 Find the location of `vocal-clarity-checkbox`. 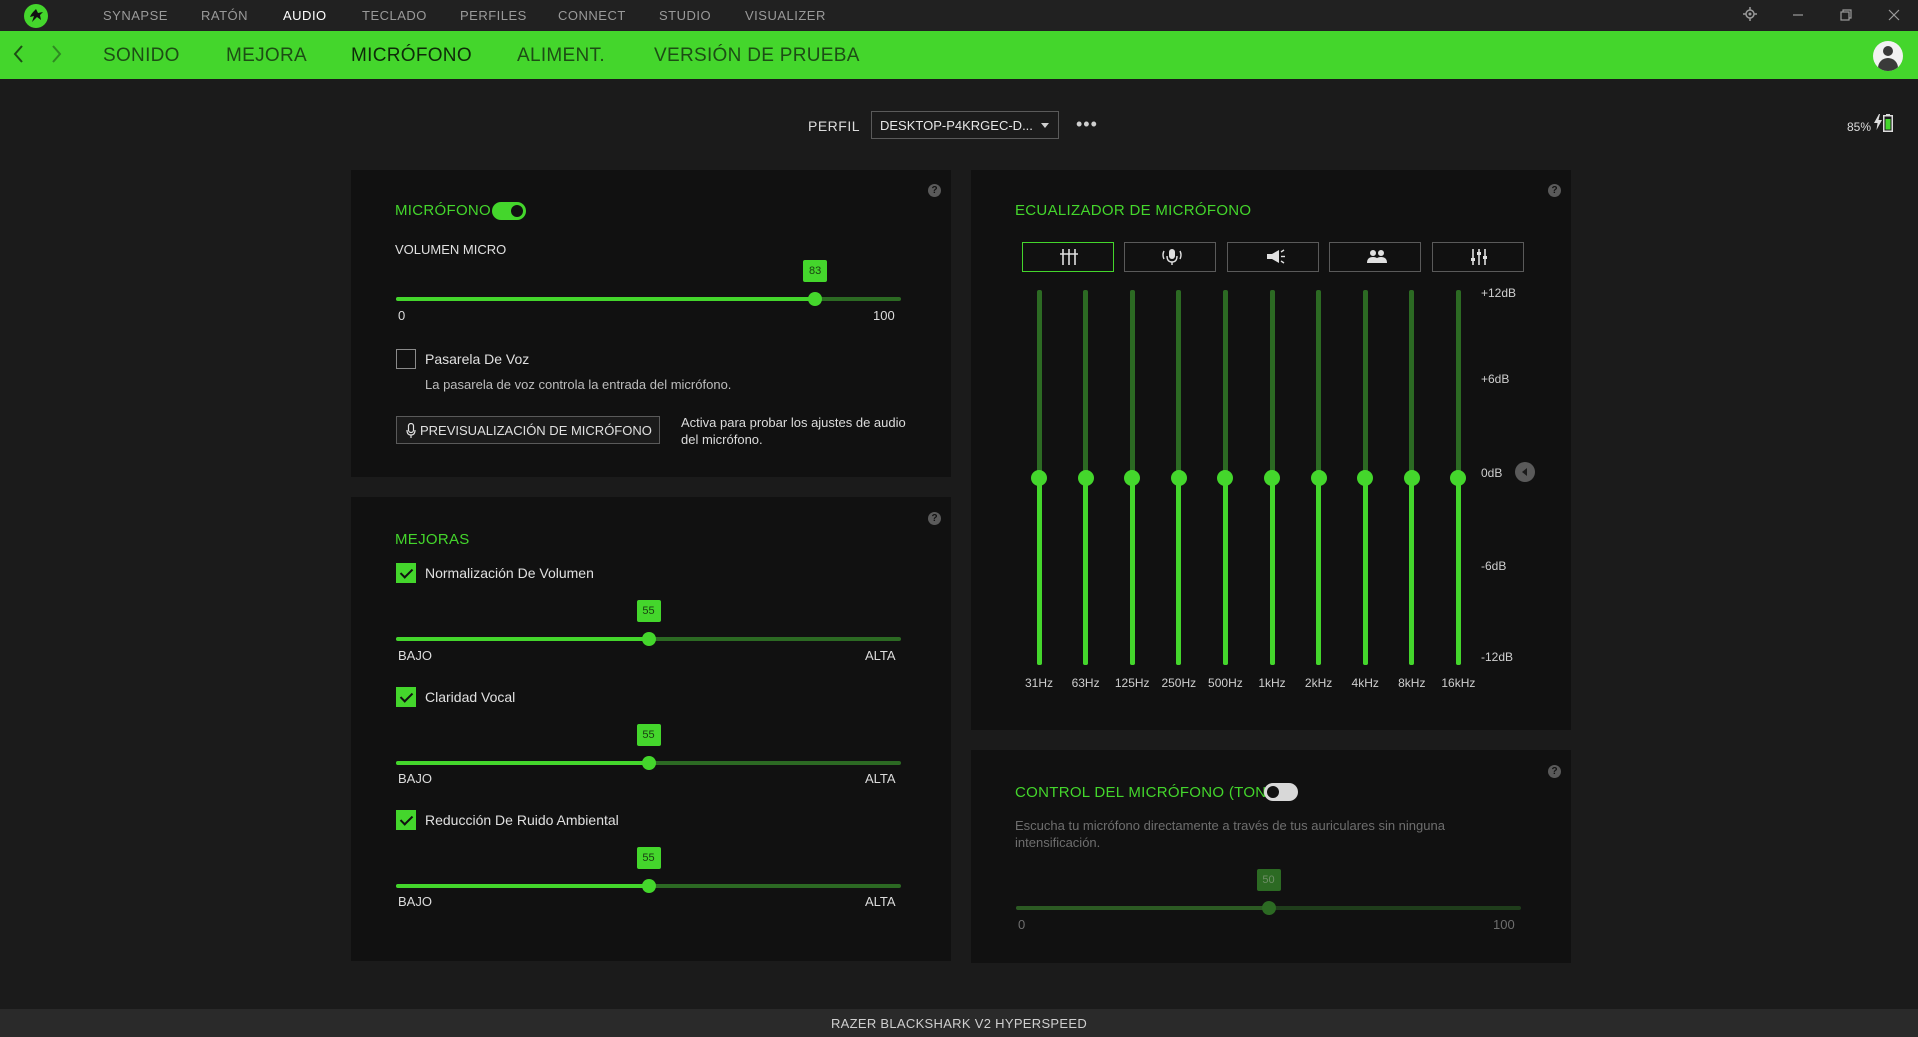

vocal-clarity-checkbox is located at coordinates (406, 697).